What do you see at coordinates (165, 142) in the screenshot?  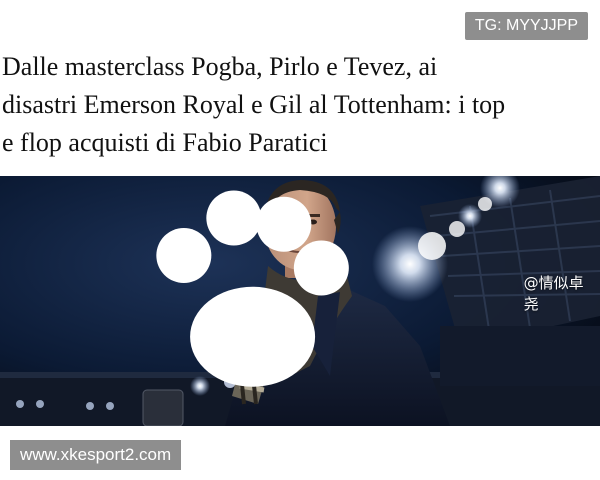 I see `headline-line-3: e flop acquisti di Fabio Paratici` at bounding box center [165, 142].